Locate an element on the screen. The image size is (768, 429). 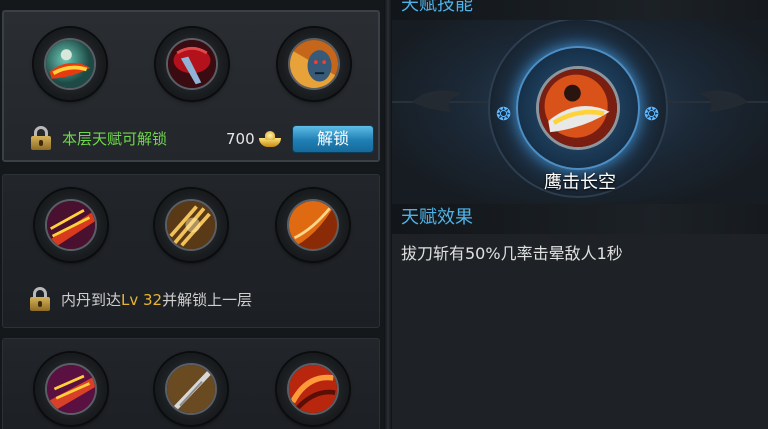
selected-skill-name: 鹰击长空 is located at coordinates (580, 182).